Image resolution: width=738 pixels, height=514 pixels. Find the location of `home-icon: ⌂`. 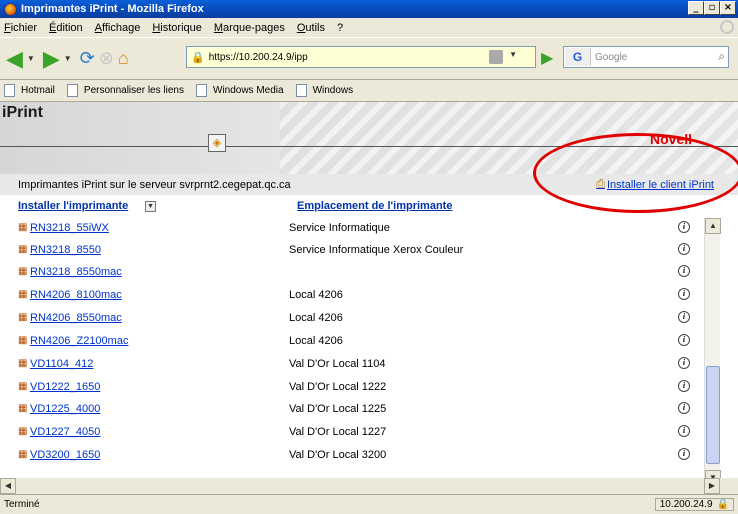

home-icon: ⌂ is located at coordinates (123, 59).